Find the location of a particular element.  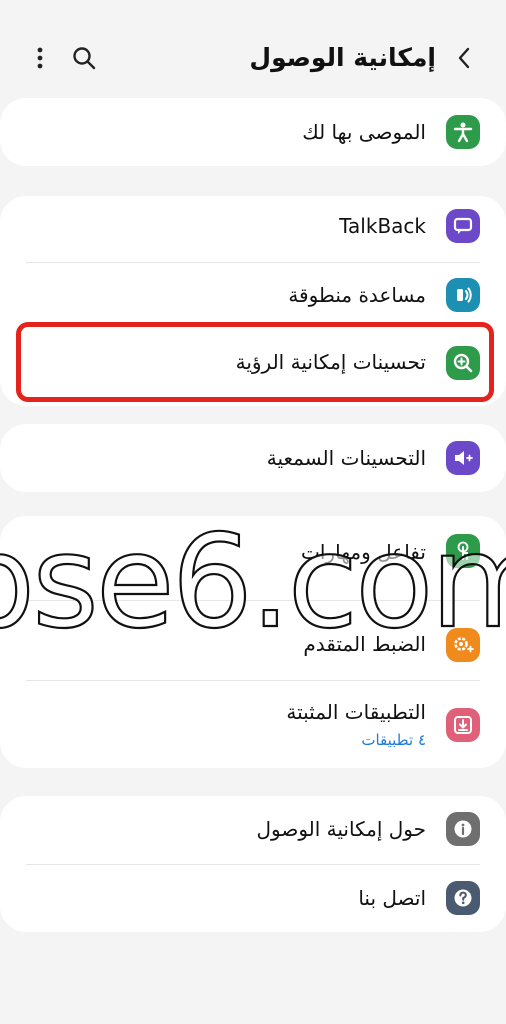

menu-item-label: التطبيقات المثبتة is located at coordinates (356, 712).